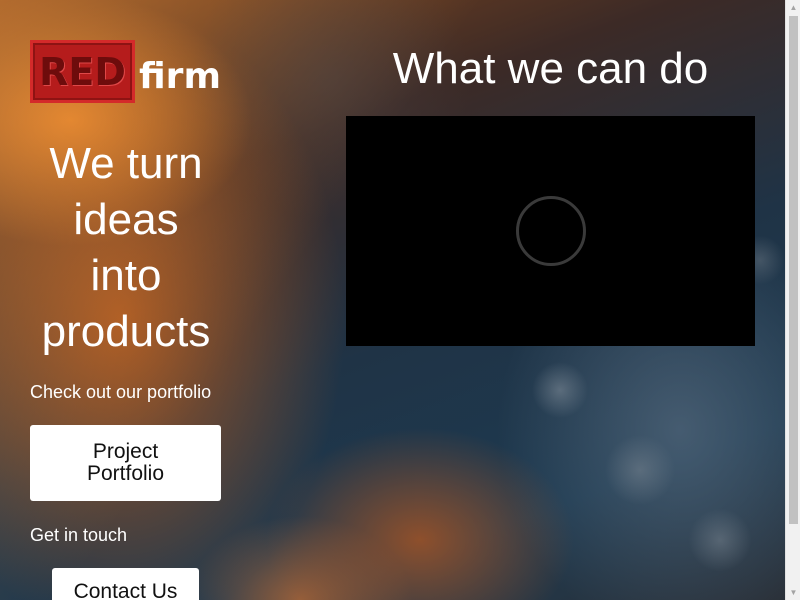 The image size is (800, 600). What do you see at coordinates (126, 163) in the screenshot?
I see `headline-line: We turn` at bounding box center [126, 163].